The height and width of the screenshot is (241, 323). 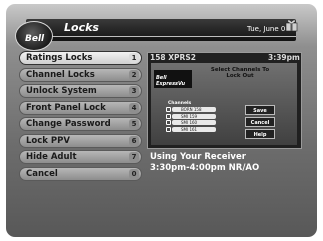 What do you see at coordinates (189, 129) in the screenshot?
I see `preview-channel-name: SMI 161` at bounding box center [189, 129].